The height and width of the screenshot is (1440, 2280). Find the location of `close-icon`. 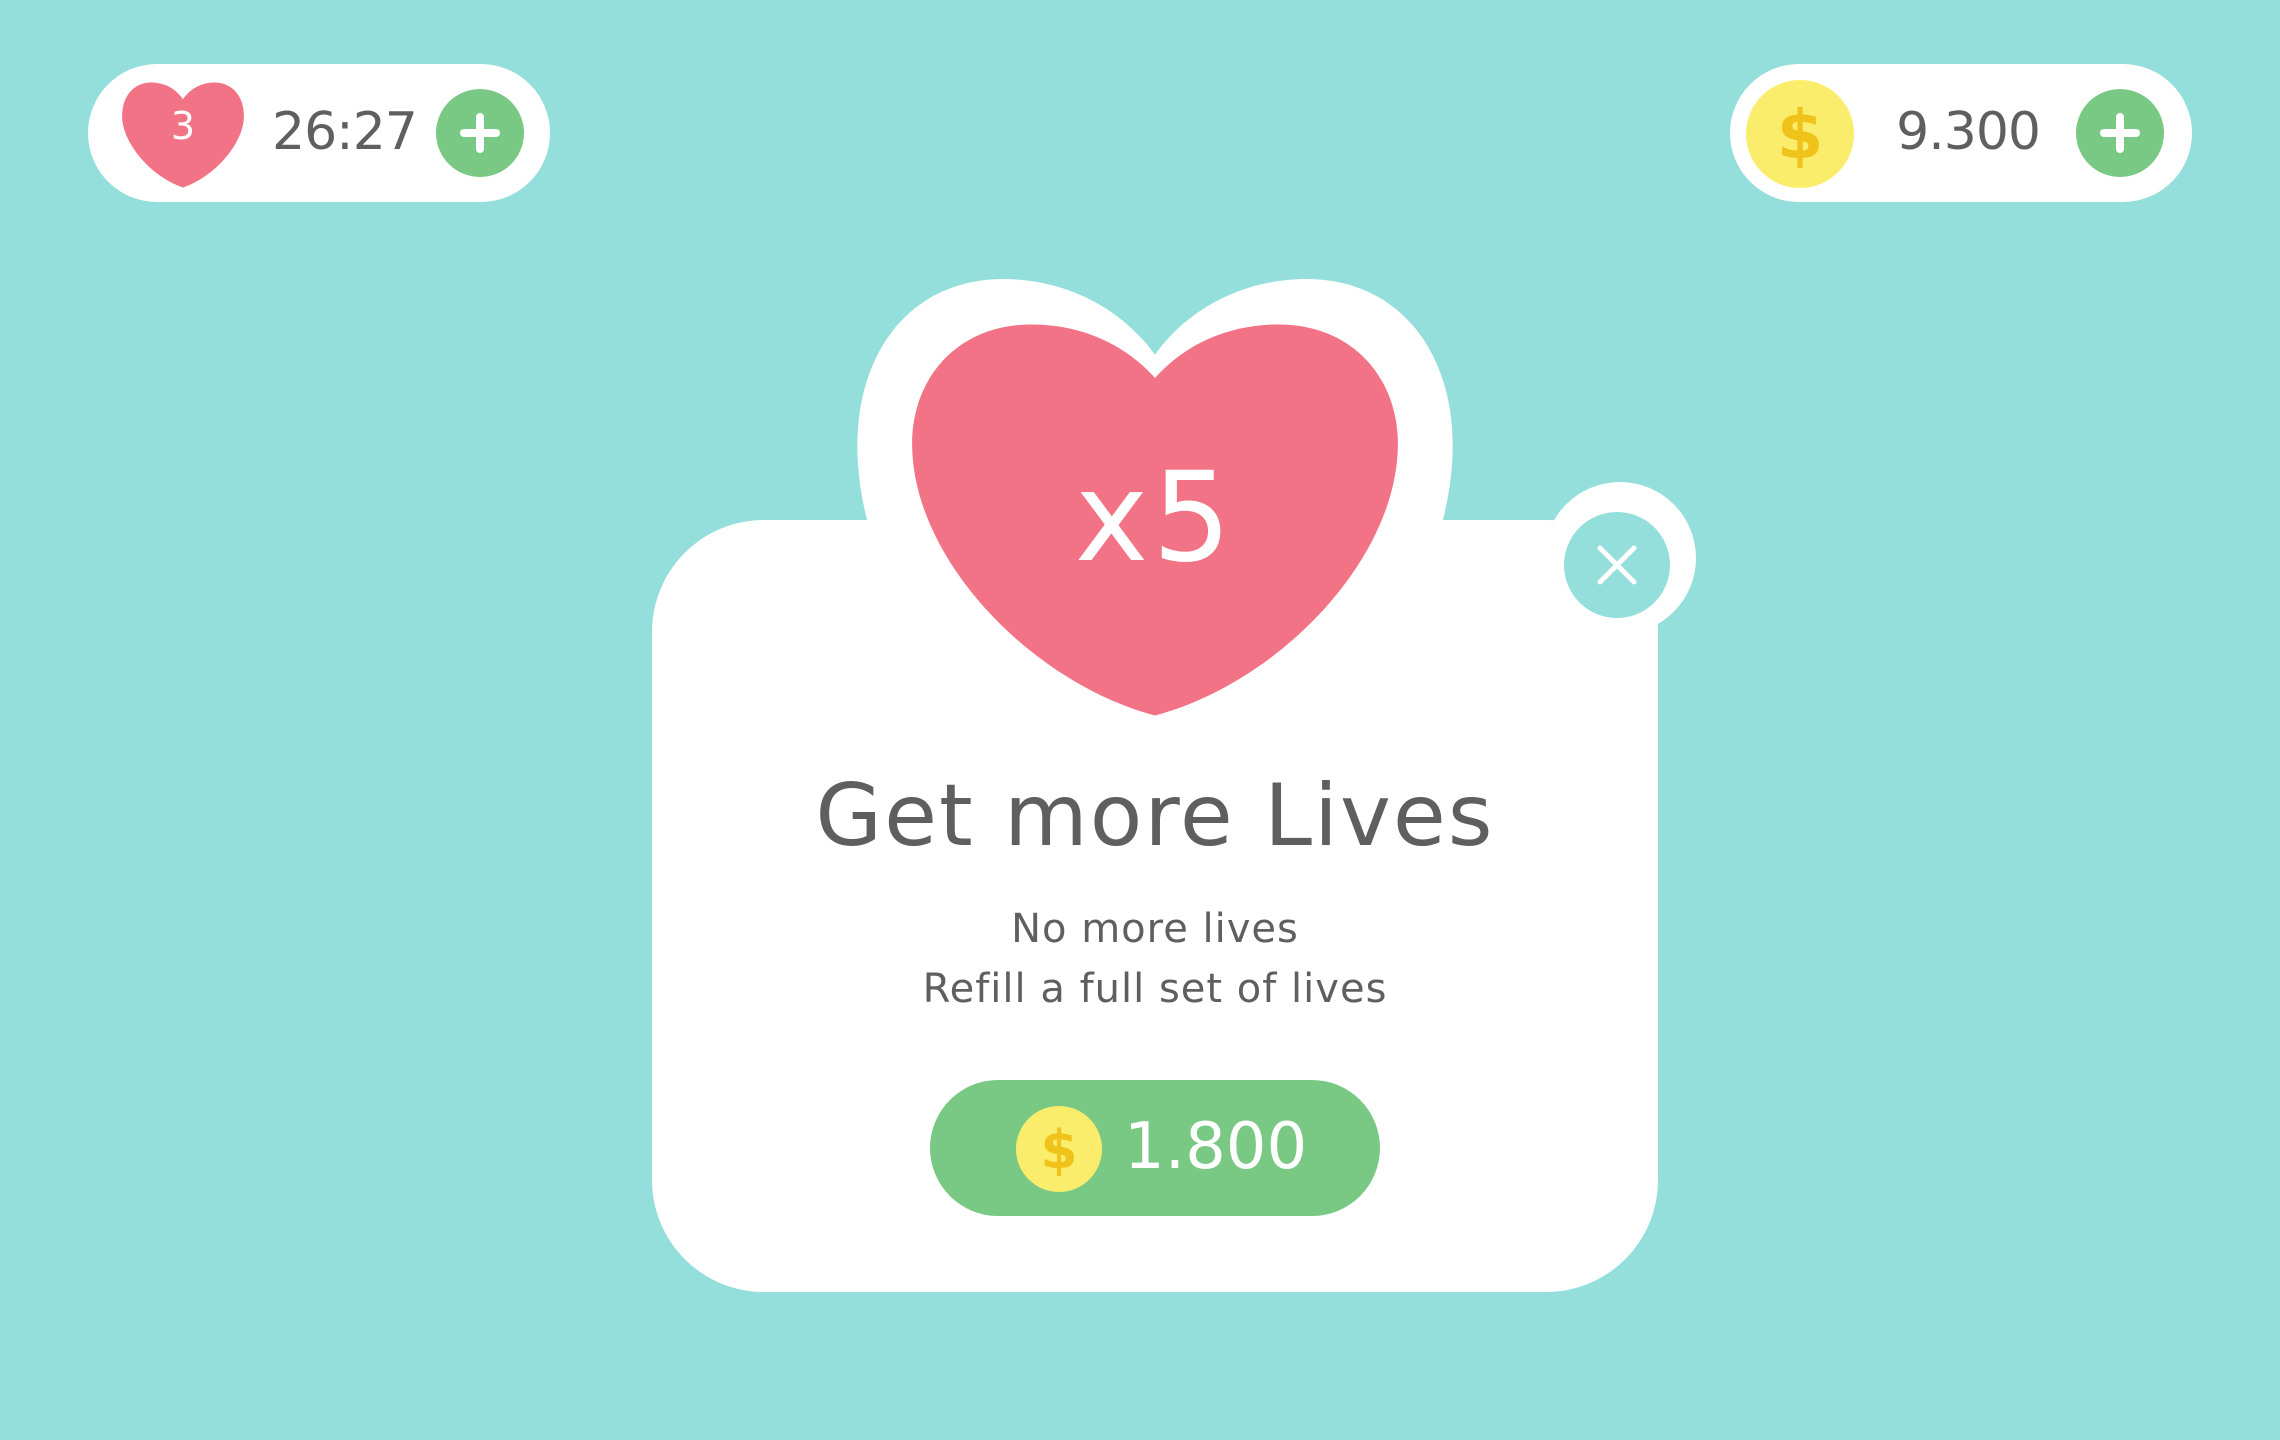

close-icon is located at coordinates (1617, 565).